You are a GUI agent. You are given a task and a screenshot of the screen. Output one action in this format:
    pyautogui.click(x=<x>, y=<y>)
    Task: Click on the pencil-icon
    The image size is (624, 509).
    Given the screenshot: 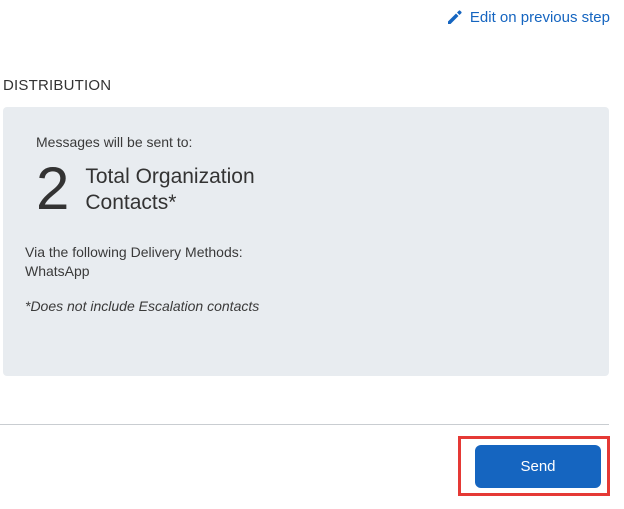 What is the action you would take?
    pyautogui.click(x=455, y=17)
    